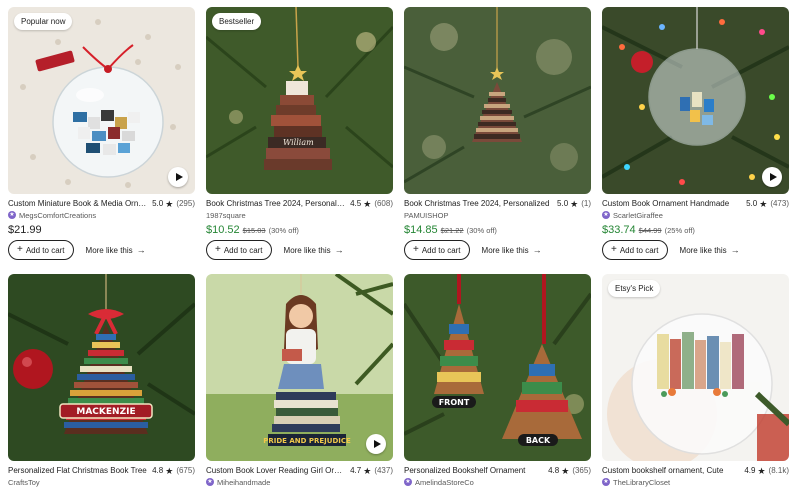 The height and width of the screenshot is (487, 800). I want to click on sale-price: $33.74, so click(619, 230).